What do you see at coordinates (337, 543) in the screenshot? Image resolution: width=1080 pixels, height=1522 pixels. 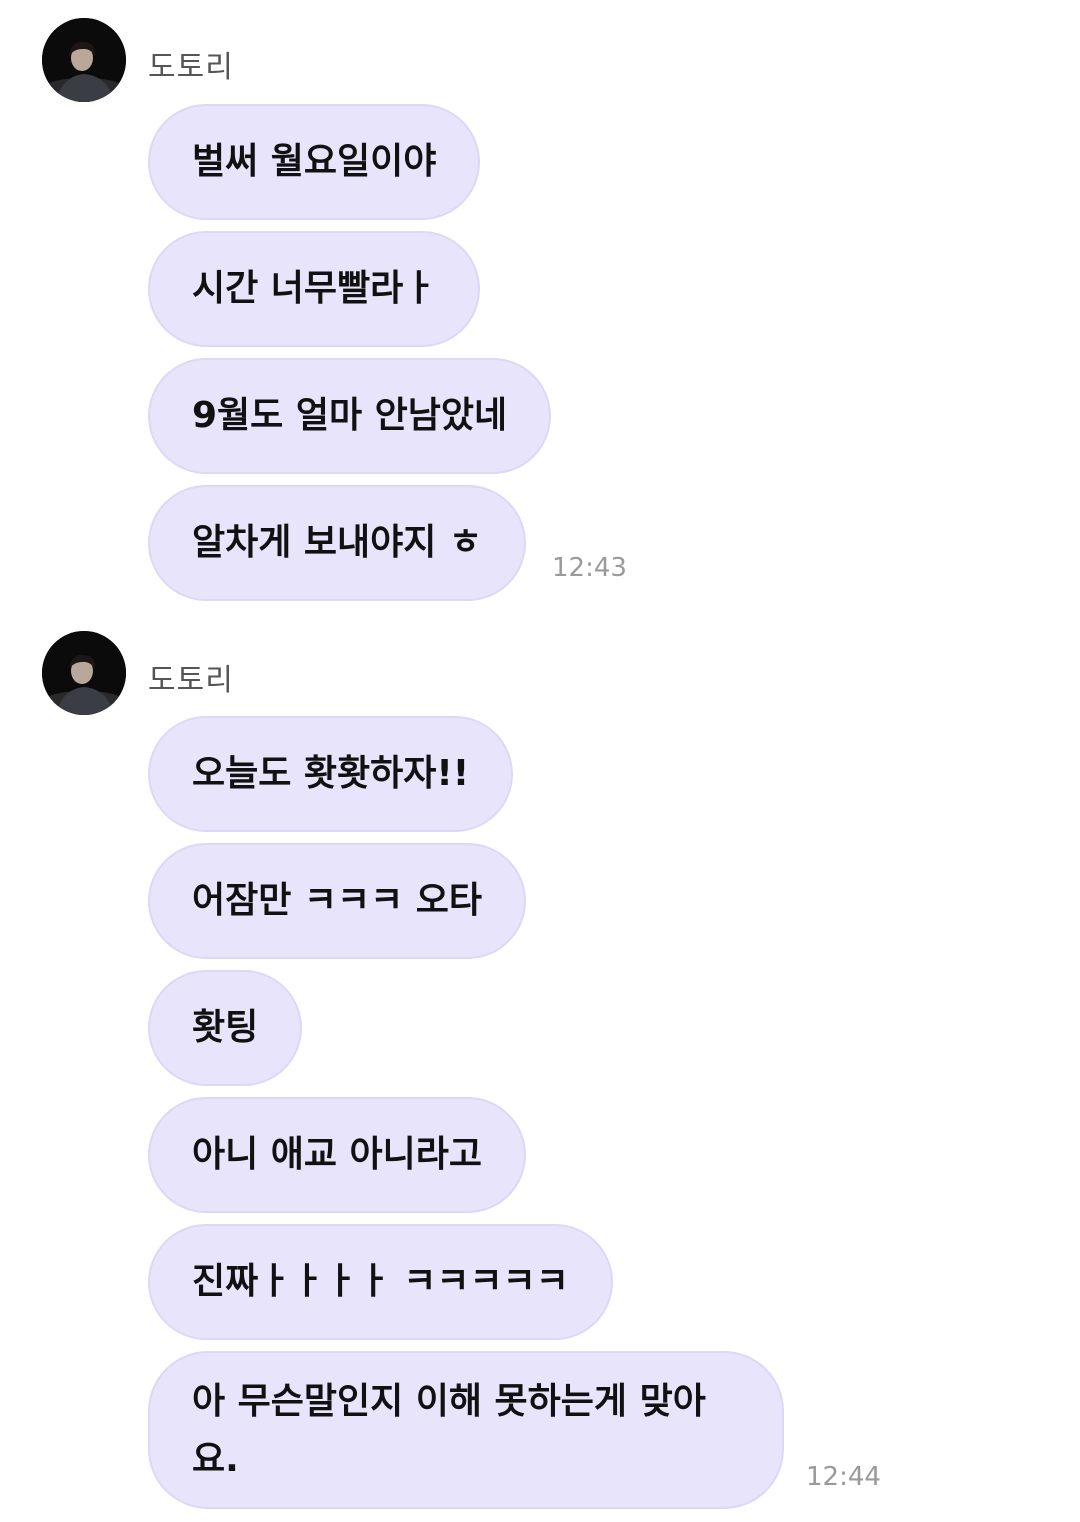 I see `message-bubble: 알차게 보내야지 ㅎ` at bounding box center [337, 543].